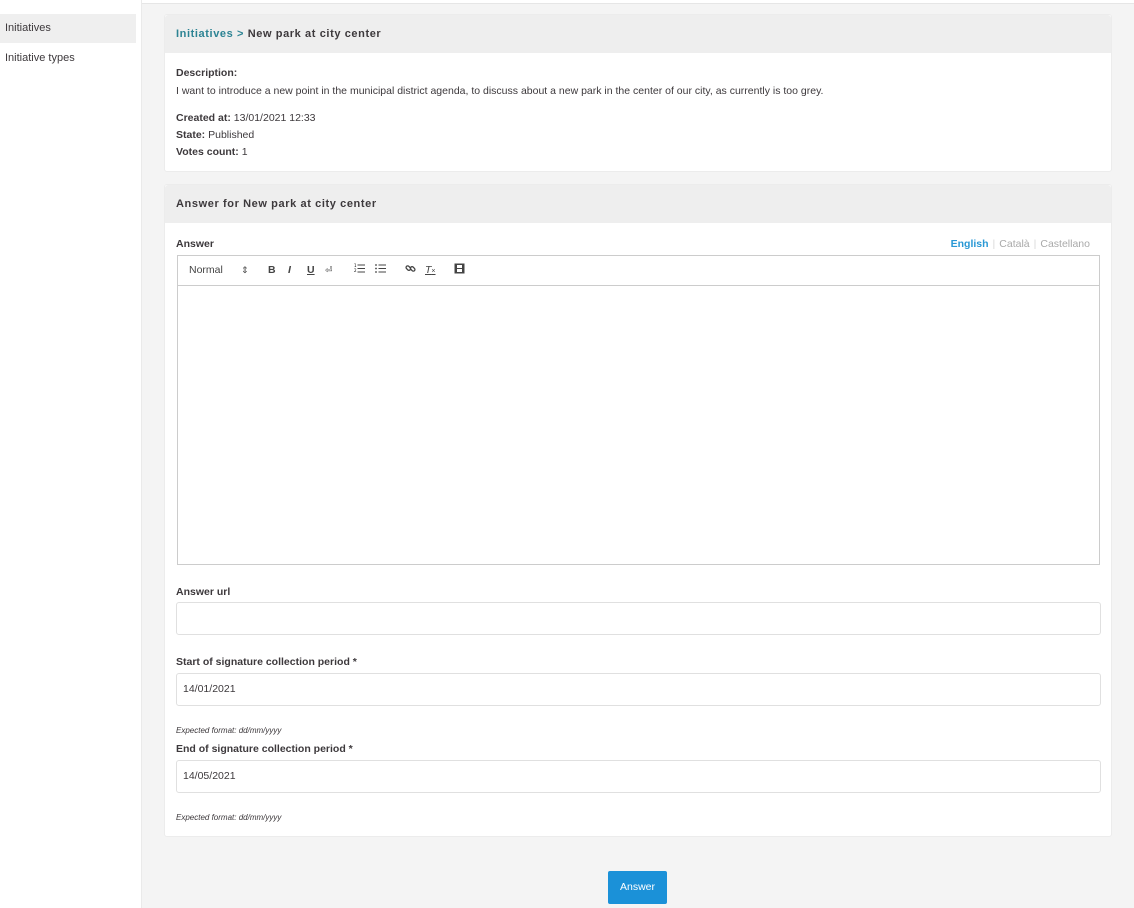 This screenshot has width=1134, height=908. I want to click on answer-url-input, so click(638, 618).